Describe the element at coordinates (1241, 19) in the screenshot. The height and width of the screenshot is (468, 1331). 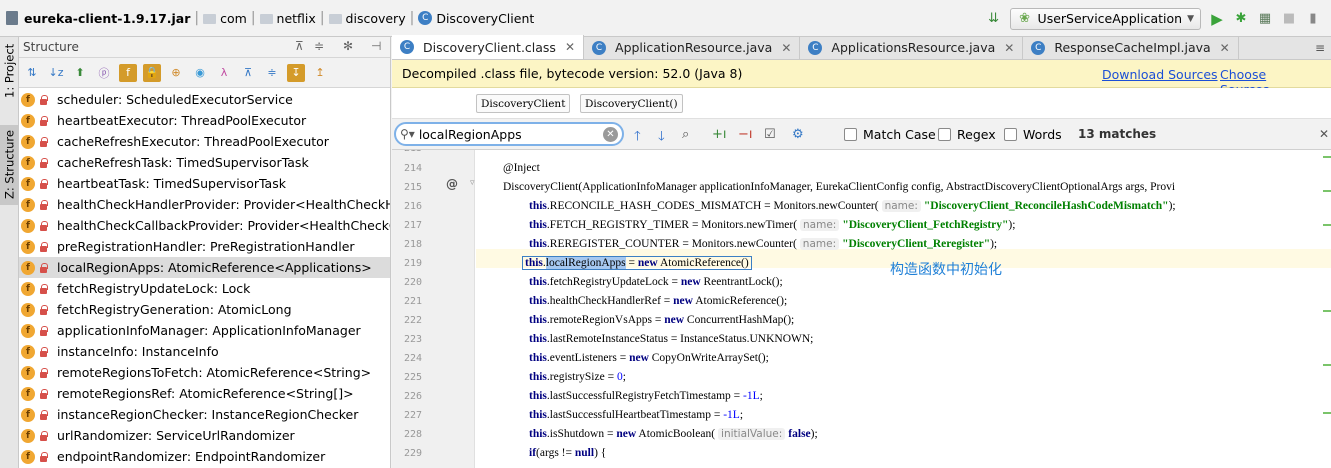
I see `debug-icon: ✱` at that location.